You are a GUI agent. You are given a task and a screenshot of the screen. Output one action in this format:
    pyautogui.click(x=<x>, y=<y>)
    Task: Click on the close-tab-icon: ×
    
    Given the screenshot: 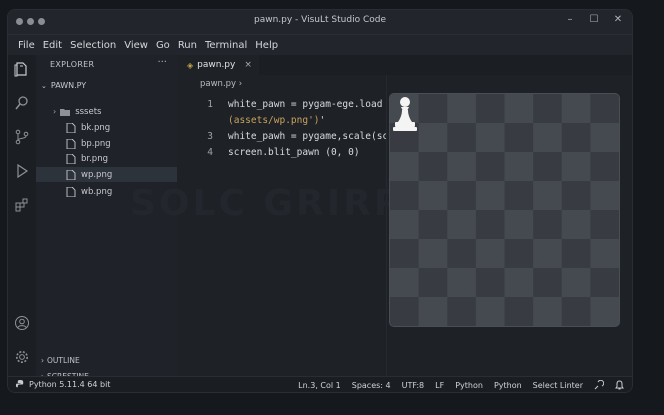 What is the action you would take?
    pyautogui.click(x=248, y=65)
    